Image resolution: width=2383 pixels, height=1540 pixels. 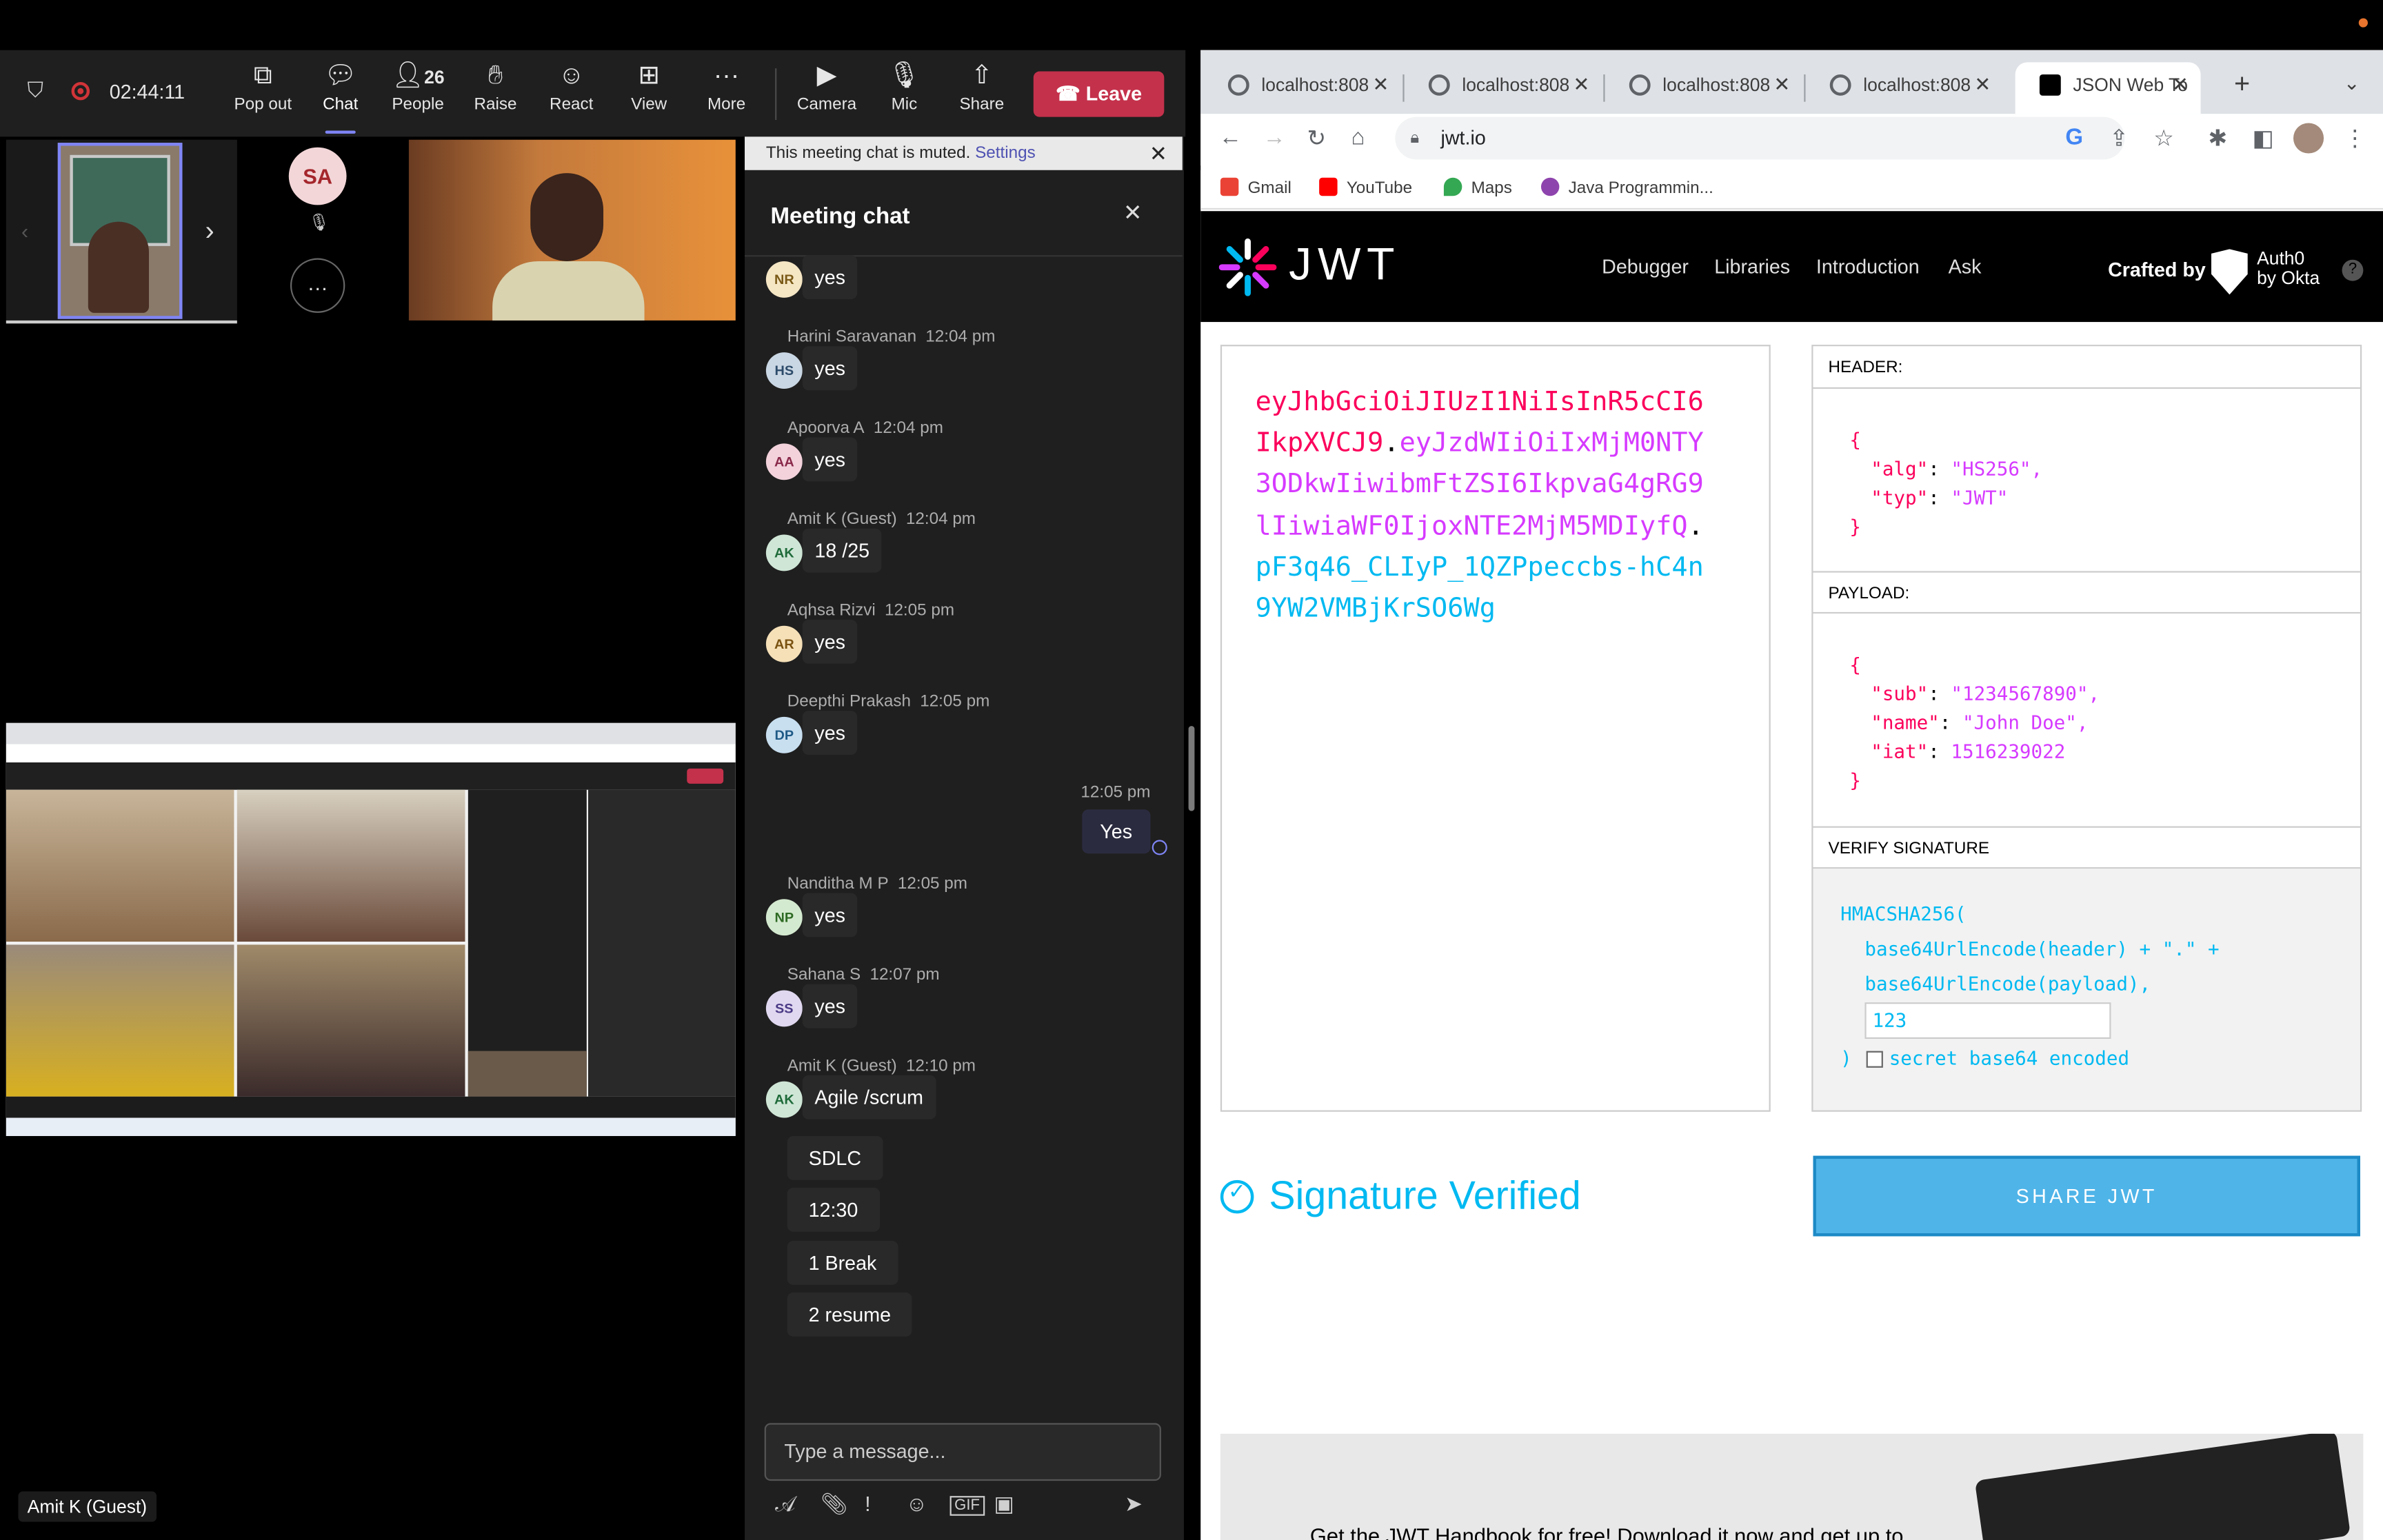 I want to click on sidepanel-icon: ◧, so click(x=2262, y=138).